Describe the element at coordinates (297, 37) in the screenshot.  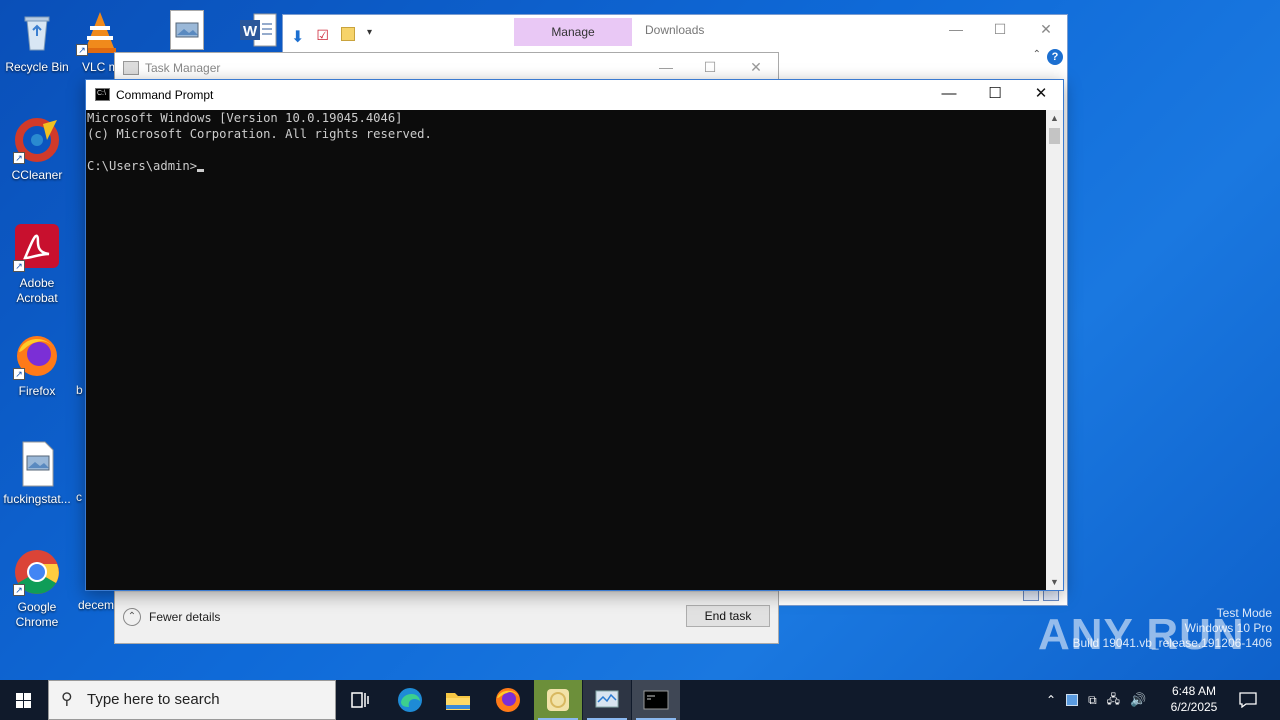
I see `download-arrow-icon: ⬇` at that location.